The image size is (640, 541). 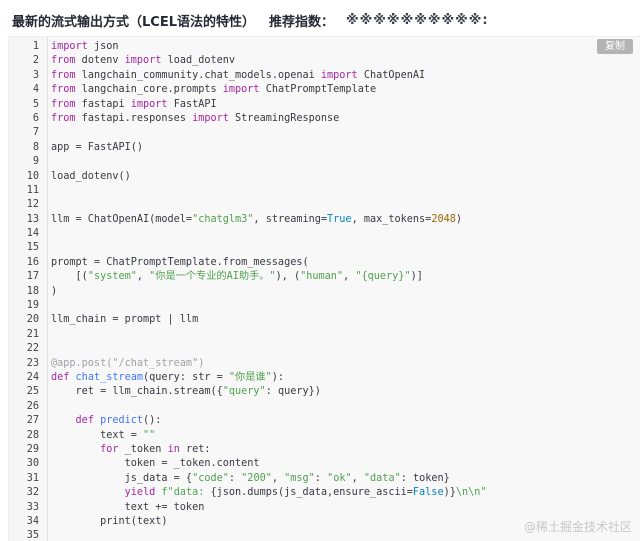 I want to click on code-line: 14, so click(x=324, y=234).